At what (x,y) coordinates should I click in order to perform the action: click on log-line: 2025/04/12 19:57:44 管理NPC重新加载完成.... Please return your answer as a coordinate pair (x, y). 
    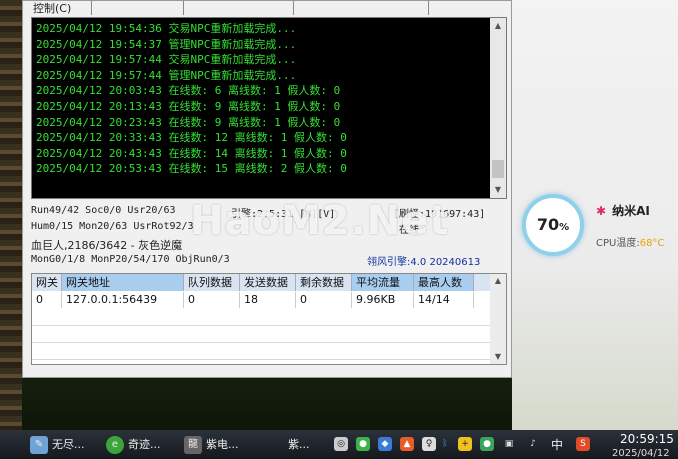
    Looking at the image, I should click on (166, 75).